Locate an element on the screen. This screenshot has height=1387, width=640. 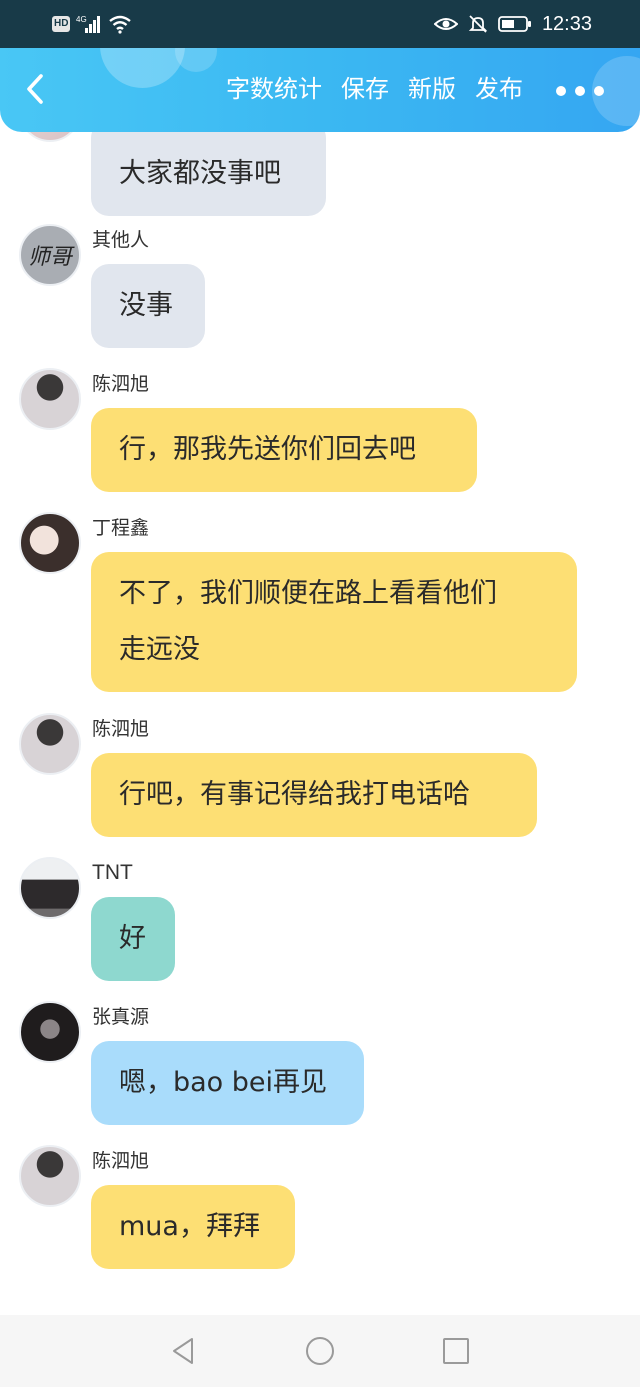
wifi-icon is located at coordinates (120, 24).